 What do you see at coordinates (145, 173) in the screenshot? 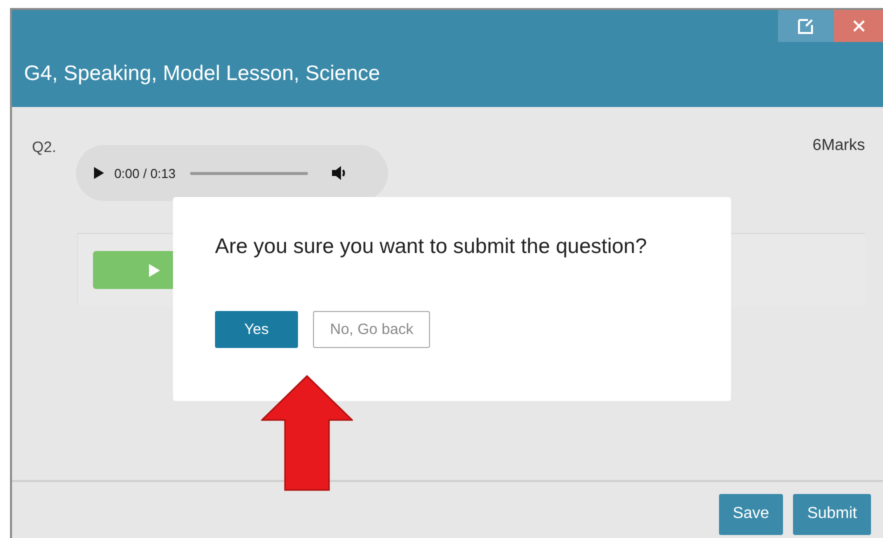
I see `audio-time: 0:00 / 0:13` at bounding box center [145, 173].